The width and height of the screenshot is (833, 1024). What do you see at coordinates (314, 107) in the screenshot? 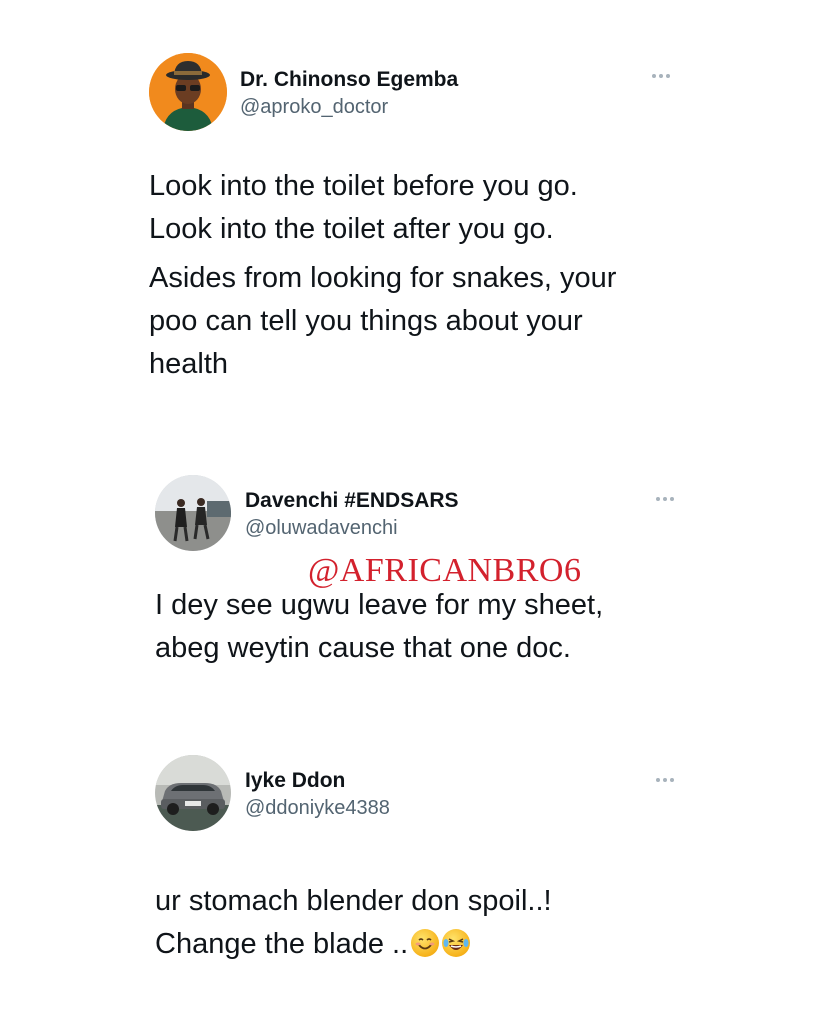
I see `user-handle: @aproko_doctor` at bounding box center [314, 107].